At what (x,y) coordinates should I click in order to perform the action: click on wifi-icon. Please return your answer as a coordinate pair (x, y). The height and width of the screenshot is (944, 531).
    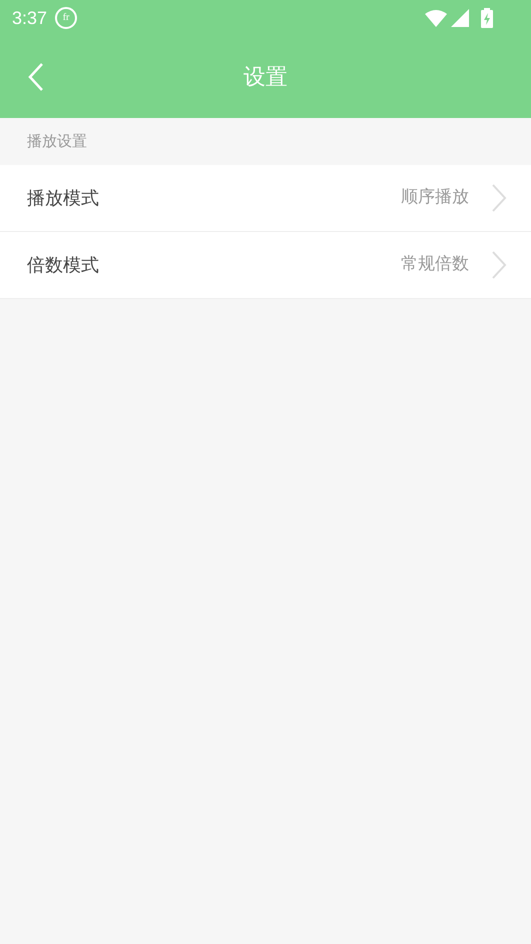
    Looking at the image, I should click on (436, 18).